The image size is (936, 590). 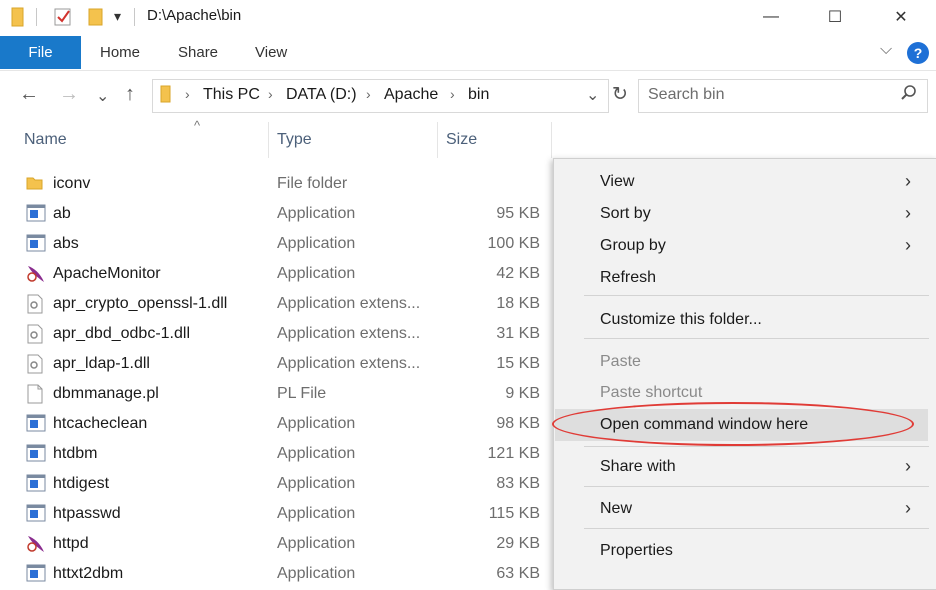 I want to click on menu-item-sort-by: Sort by, so click(x=625, y=214).